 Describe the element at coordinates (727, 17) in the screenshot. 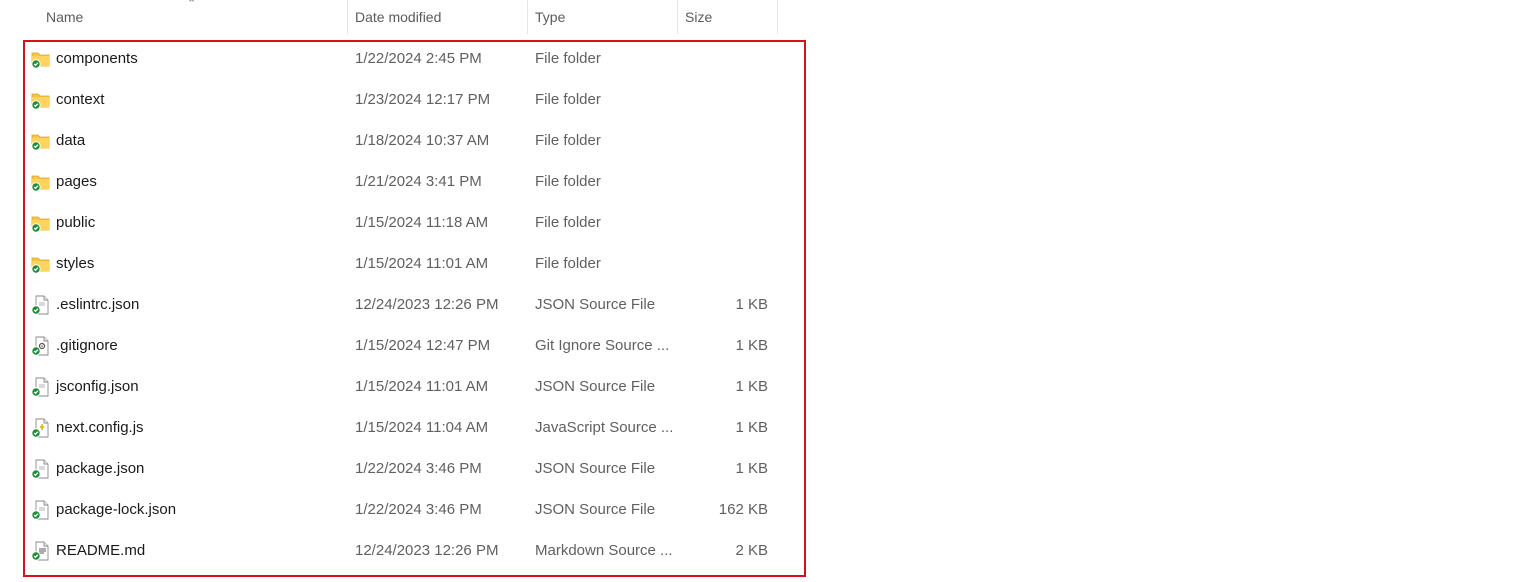

I see `column-header-size: Size` at that location.